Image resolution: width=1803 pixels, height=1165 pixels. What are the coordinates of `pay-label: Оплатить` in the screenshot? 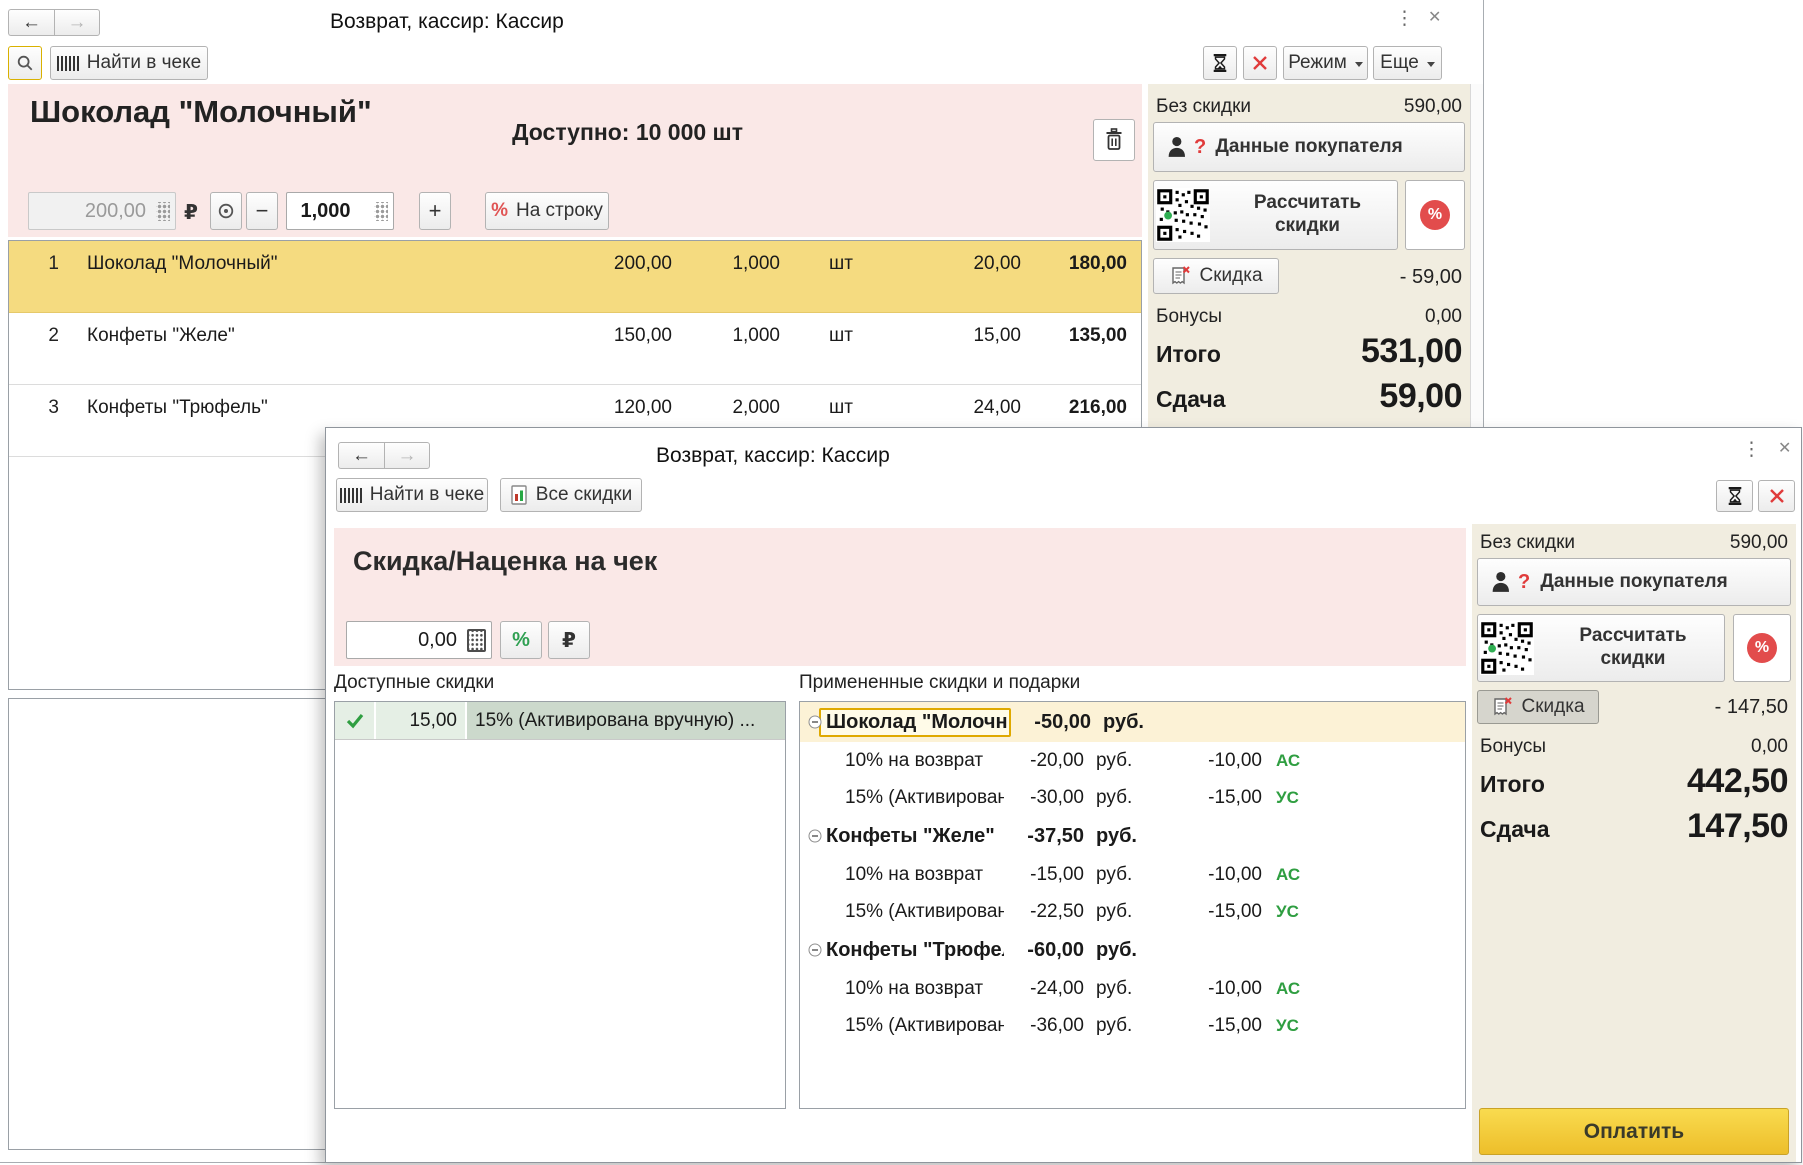 It's located at (1634, 1131).